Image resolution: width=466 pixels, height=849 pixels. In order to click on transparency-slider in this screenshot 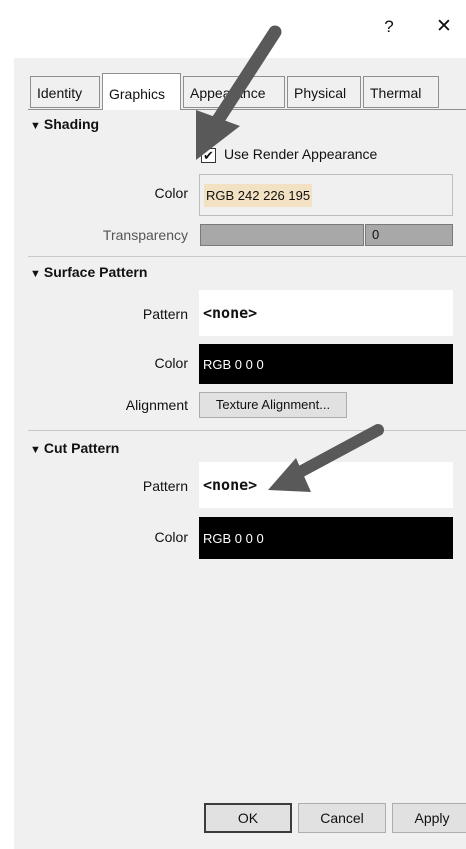, I will do `click(282, 235)`.